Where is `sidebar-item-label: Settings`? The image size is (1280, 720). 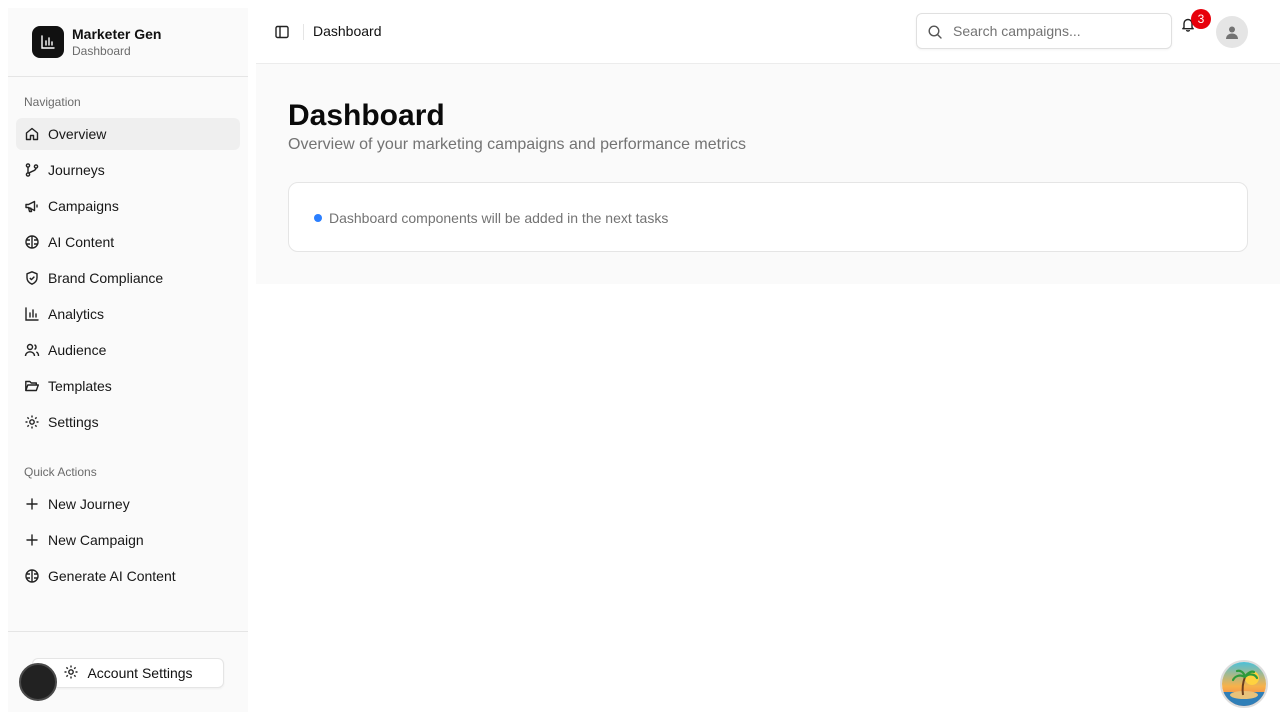
sidebar-item-label: Settings is located at coordinates (73, 422).